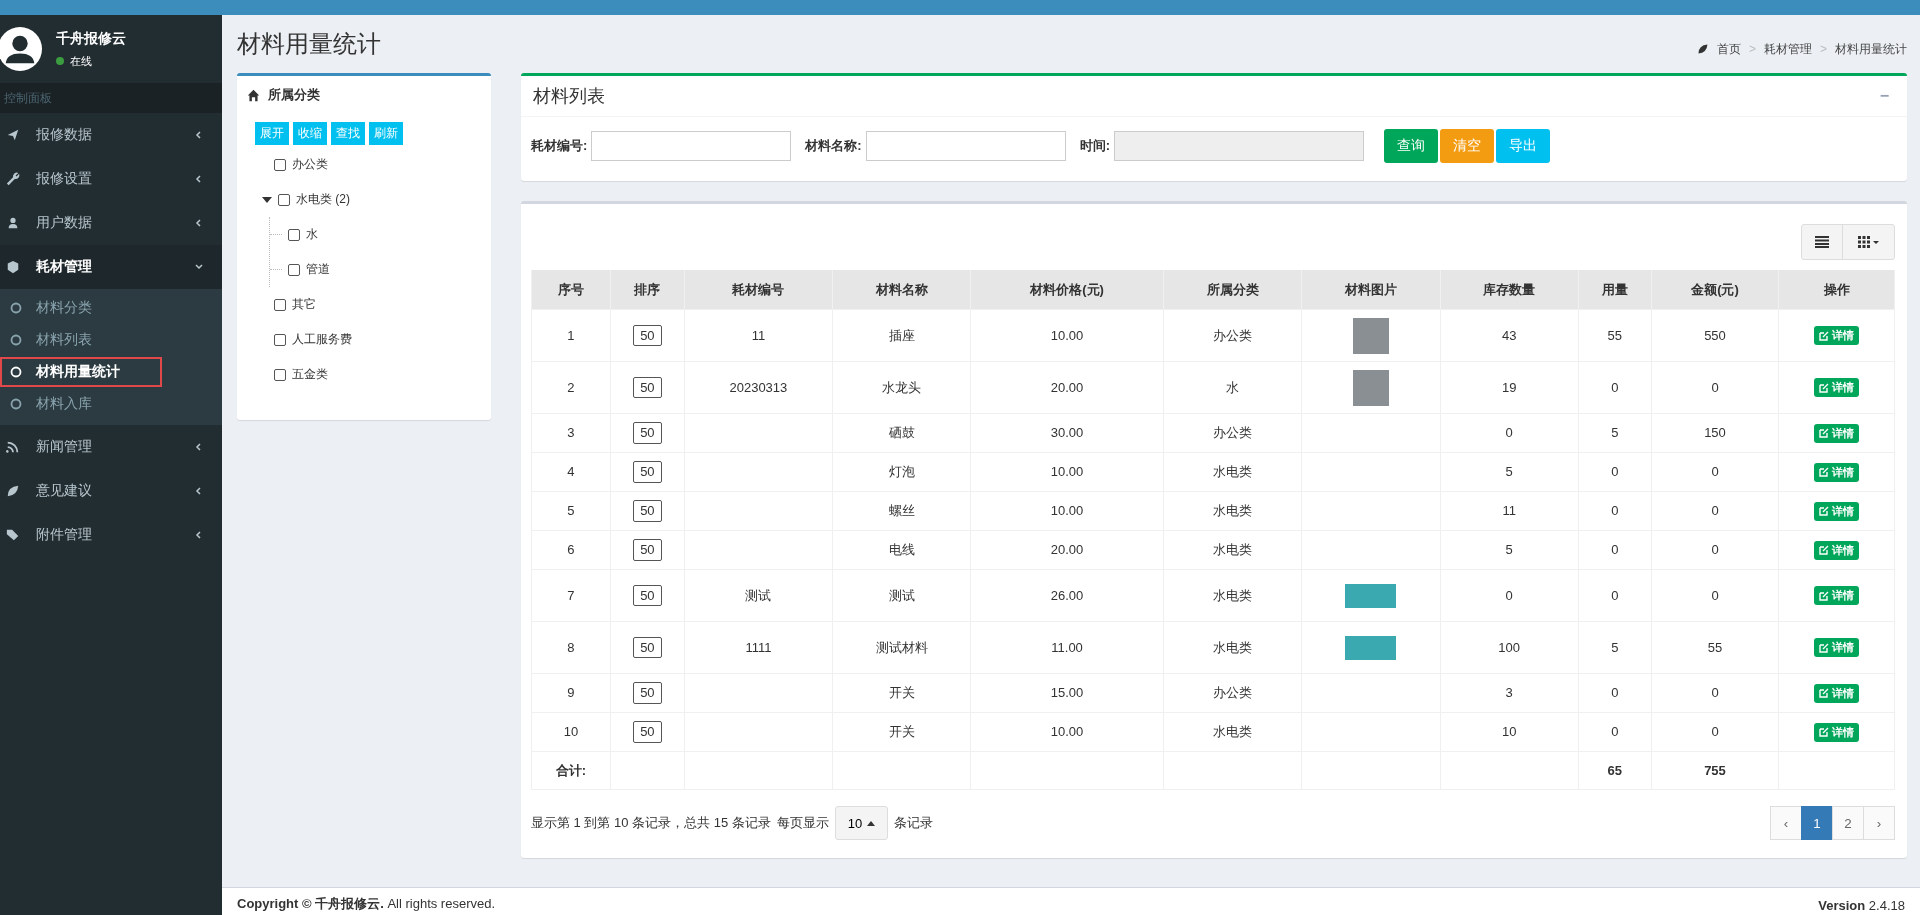 Image resolution: width=1920 pixels, height=915 pixels. I want to click on column-header: 耗材编号, so click(758, 290).